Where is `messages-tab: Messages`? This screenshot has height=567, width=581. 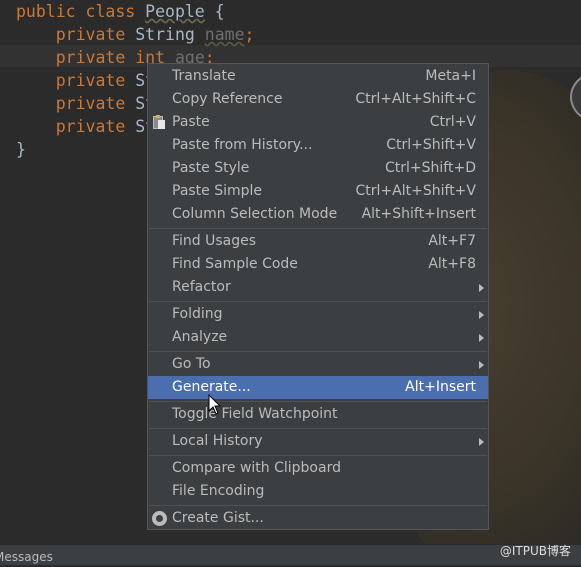
messages-tab: Messages is located at coordinates (26, 557).